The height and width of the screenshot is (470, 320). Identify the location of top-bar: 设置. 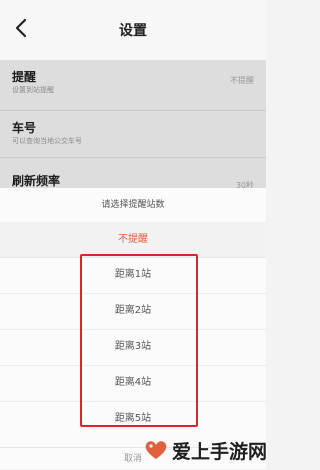
(133, 30).